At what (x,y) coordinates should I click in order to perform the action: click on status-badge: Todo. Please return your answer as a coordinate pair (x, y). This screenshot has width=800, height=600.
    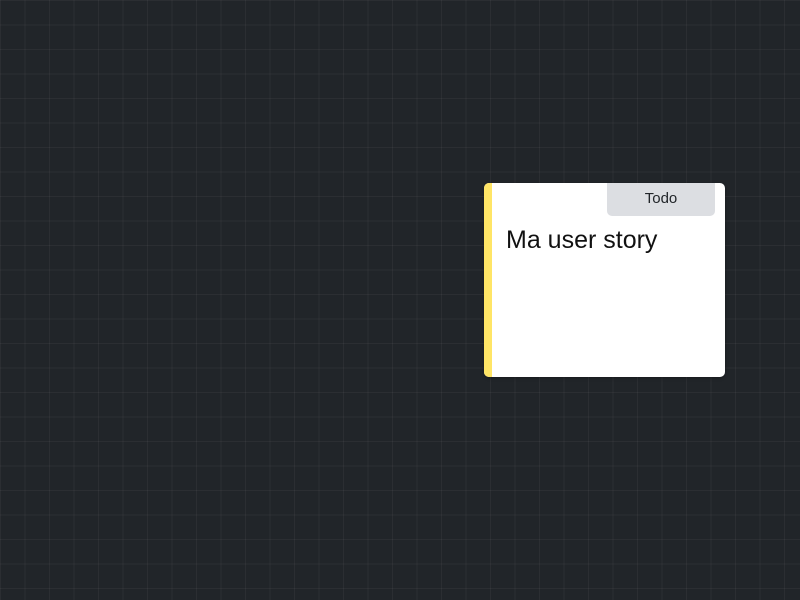
    Looking at the image, I should click on (661, 199).